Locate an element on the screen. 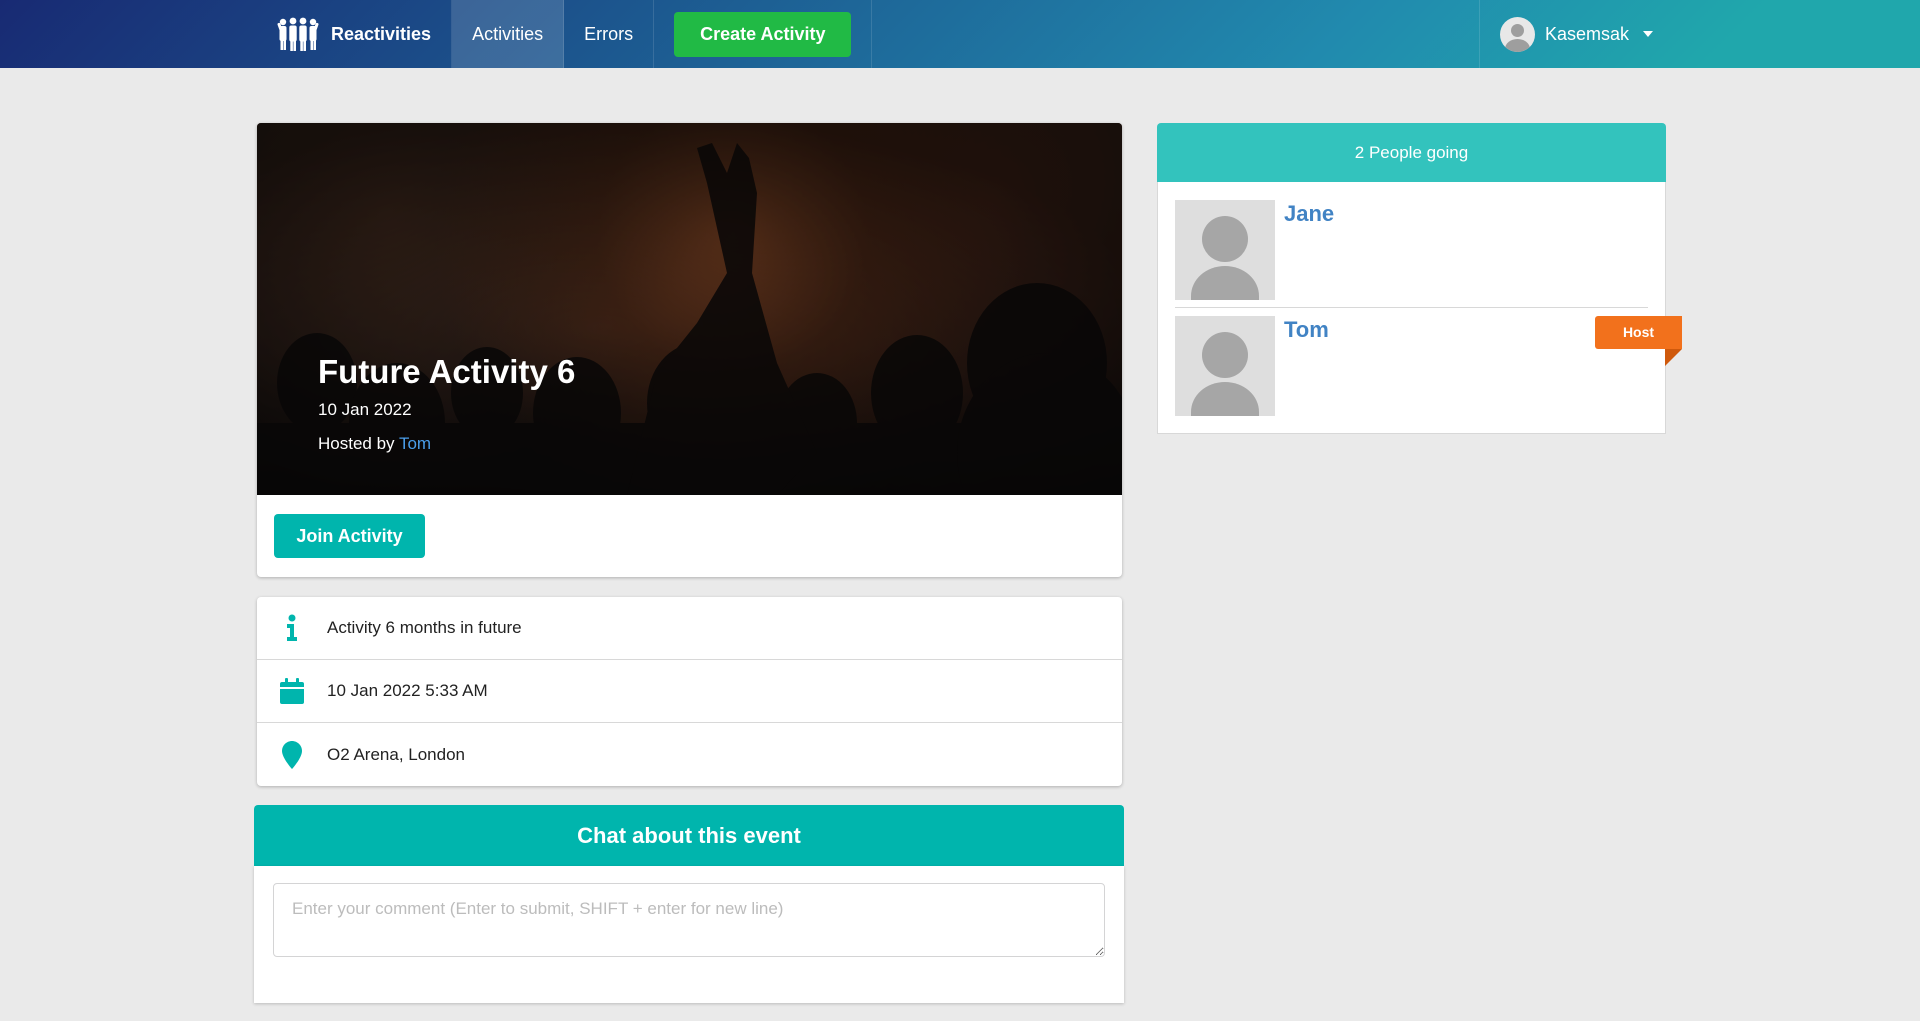  chat-body is located at coordinates (689, 934).